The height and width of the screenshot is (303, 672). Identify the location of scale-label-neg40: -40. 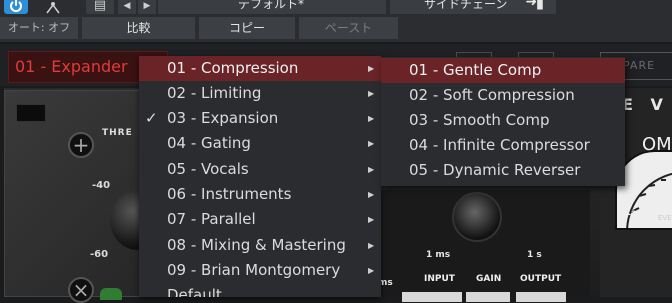
(101, 185).